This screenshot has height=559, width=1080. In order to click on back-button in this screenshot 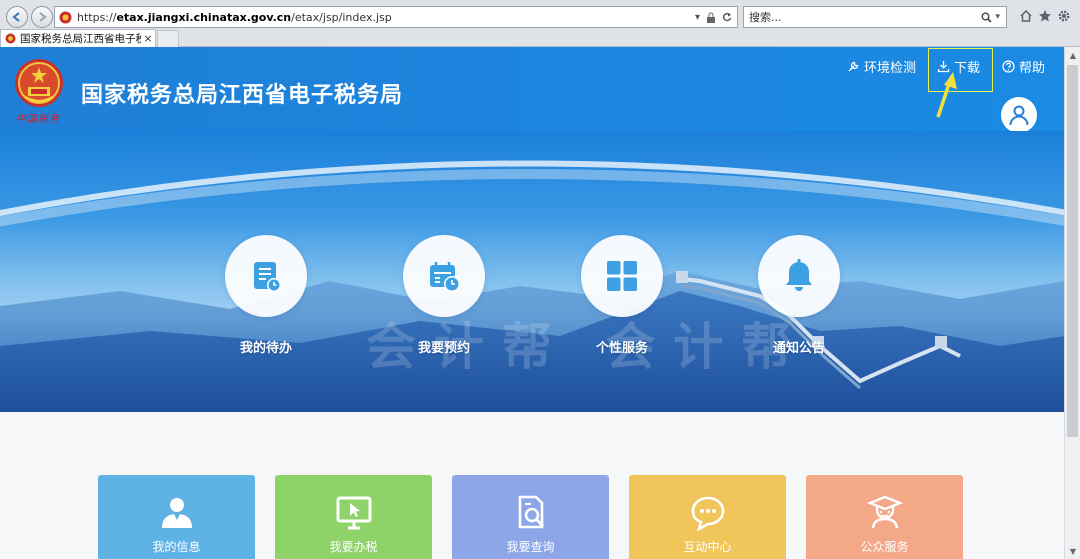, I will do `click(17, 17)`.